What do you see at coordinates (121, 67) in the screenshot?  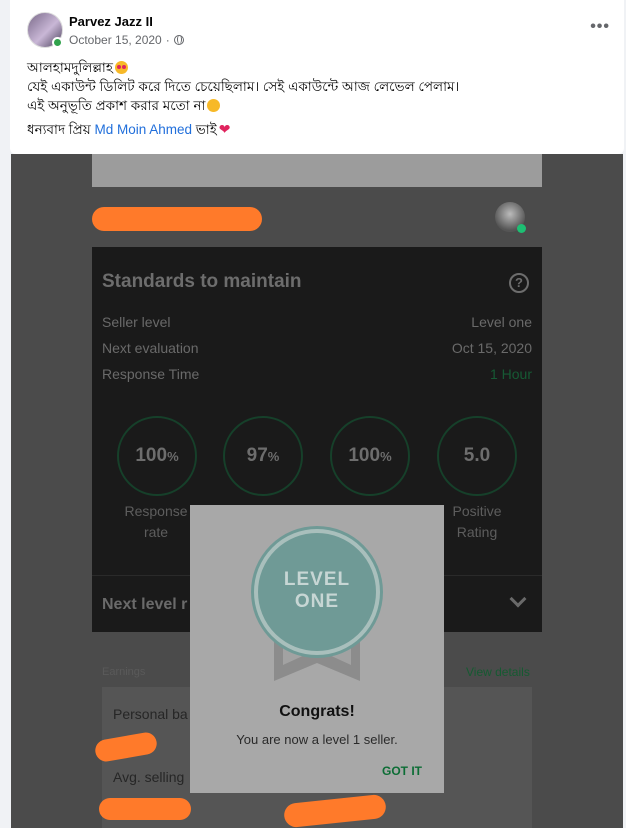 I see `heart-eyes-emoji-icon` at bounding box center [121, 67].